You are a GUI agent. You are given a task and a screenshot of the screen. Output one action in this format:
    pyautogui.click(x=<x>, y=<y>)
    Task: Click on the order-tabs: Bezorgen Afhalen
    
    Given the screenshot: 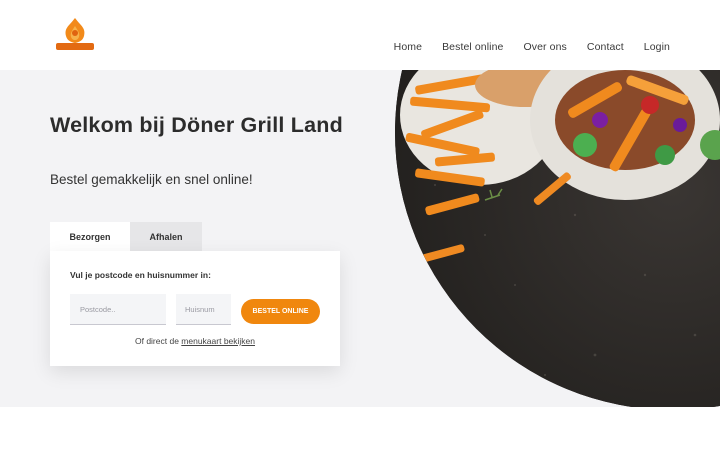 What is the action you would take?
    pyautogui.click(x=126, y=236)
    